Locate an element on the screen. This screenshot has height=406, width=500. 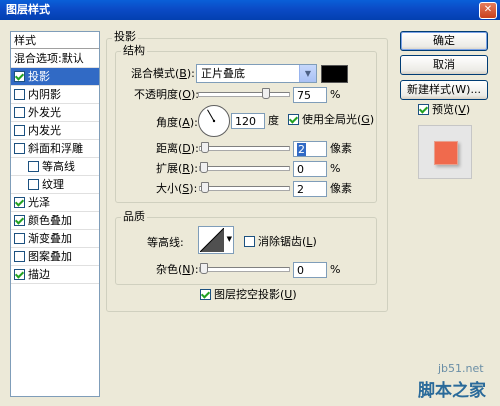
structure-title: 结构 is located at coordinates (134, 50).